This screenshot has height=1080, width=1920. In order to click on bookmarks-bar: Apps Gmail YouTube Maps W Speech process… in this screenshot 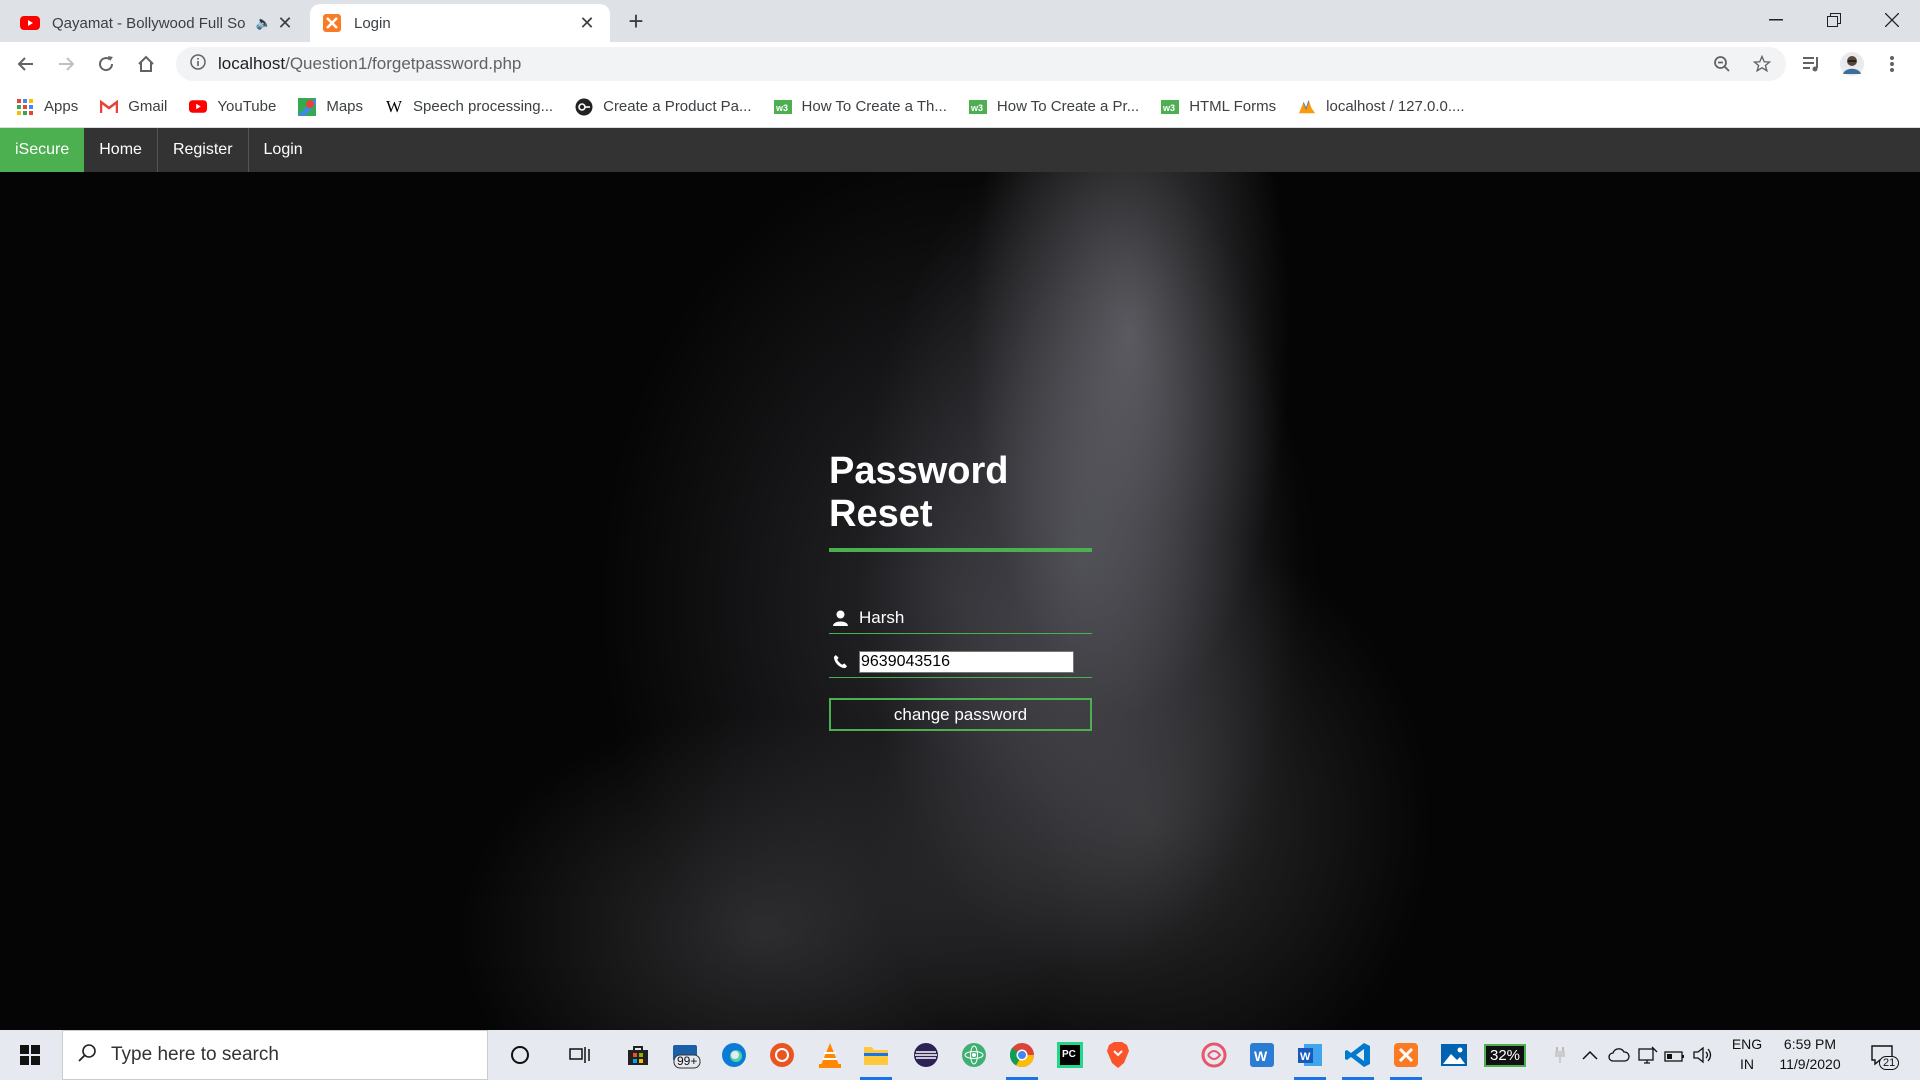, I will do `click(960, 107)`.